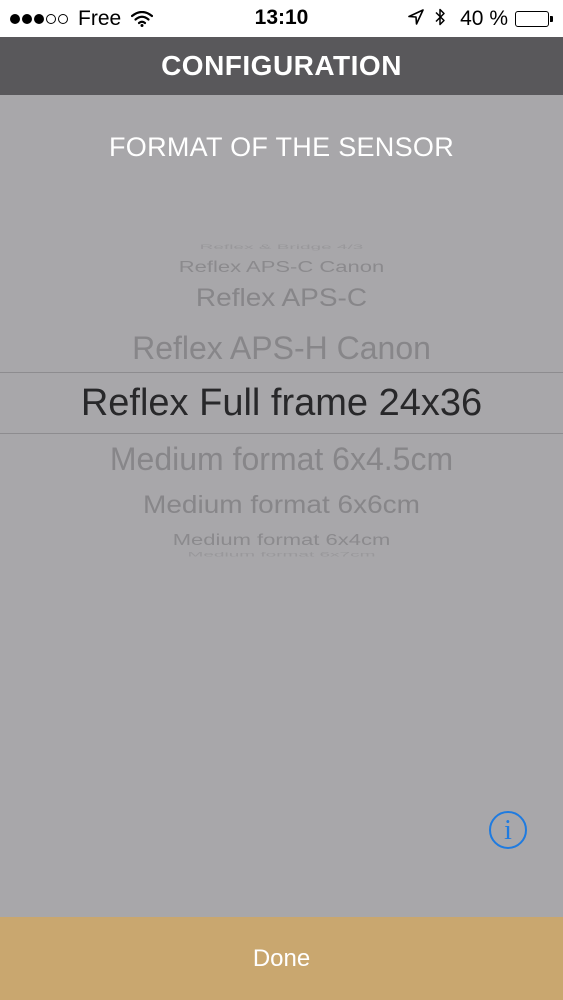 The width and height of the screenshot is (563, 1000). I want to click on page-title: CONFIGURATION, so click(281, 65).